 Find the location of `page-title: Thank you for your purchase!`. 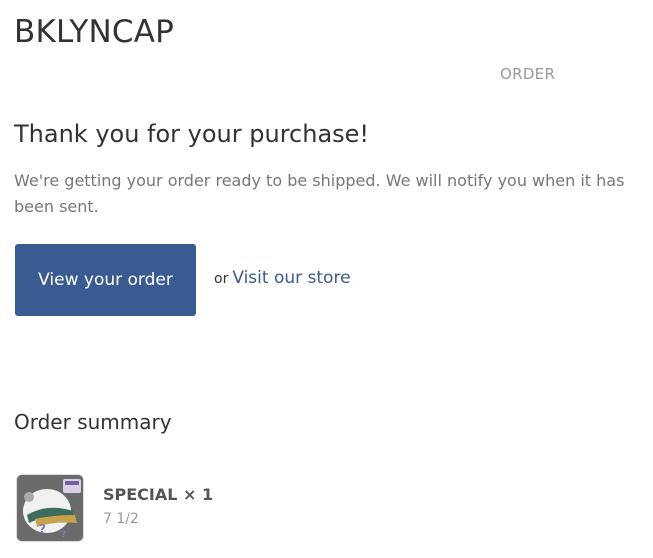

page-title: Thank you for your purchase! is located at coordinates (192, 134).